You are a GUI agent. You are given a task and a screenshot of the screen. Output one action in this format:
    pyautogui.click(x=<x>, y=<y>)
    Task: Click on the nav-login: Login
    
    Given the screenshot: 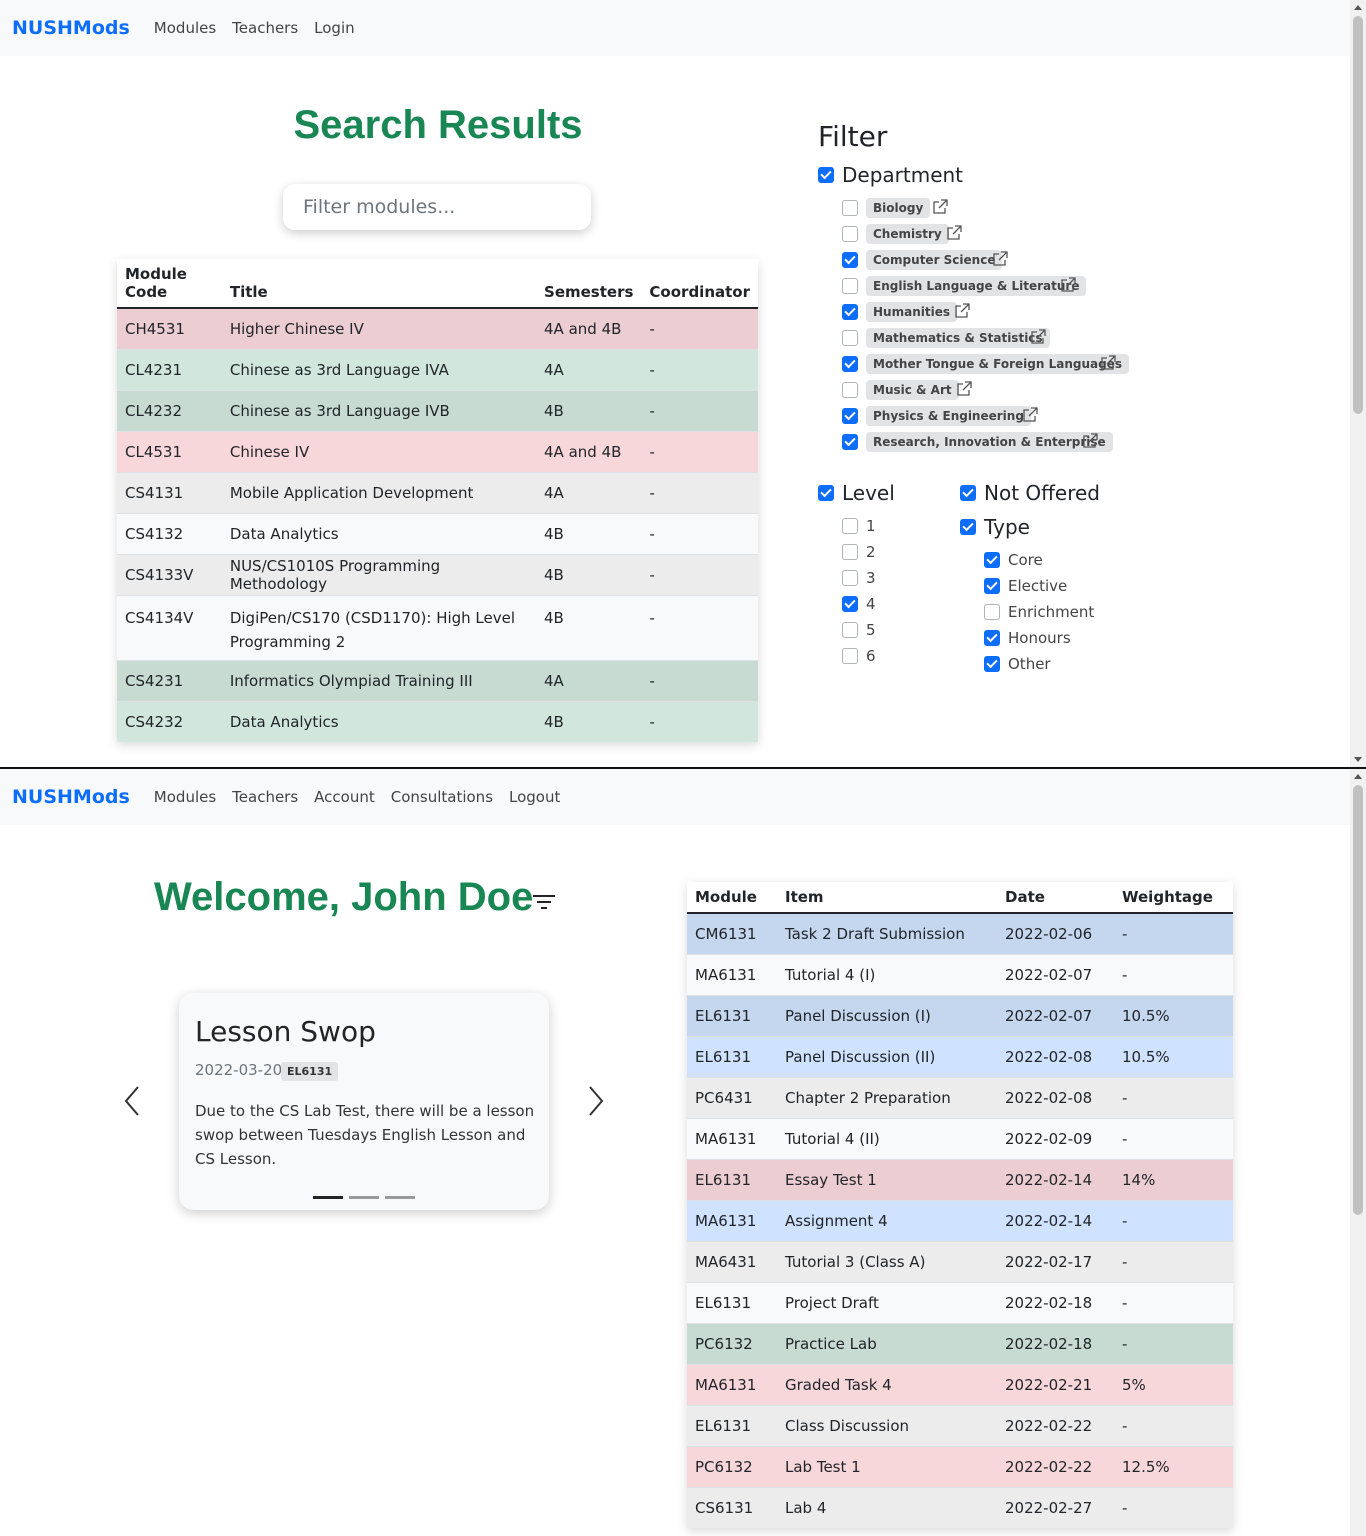 What is the action you would take?
    pyautogui.click(x=334, y=28)
    